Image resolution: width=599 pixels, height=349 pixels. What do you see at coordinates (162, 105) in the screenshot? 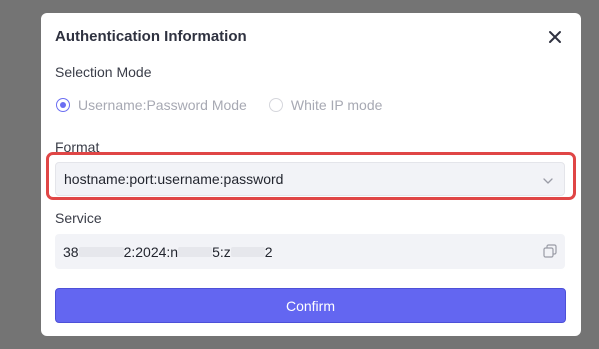
I see `radio-label: Username:Password Mode` at bounding box center [162, 105].